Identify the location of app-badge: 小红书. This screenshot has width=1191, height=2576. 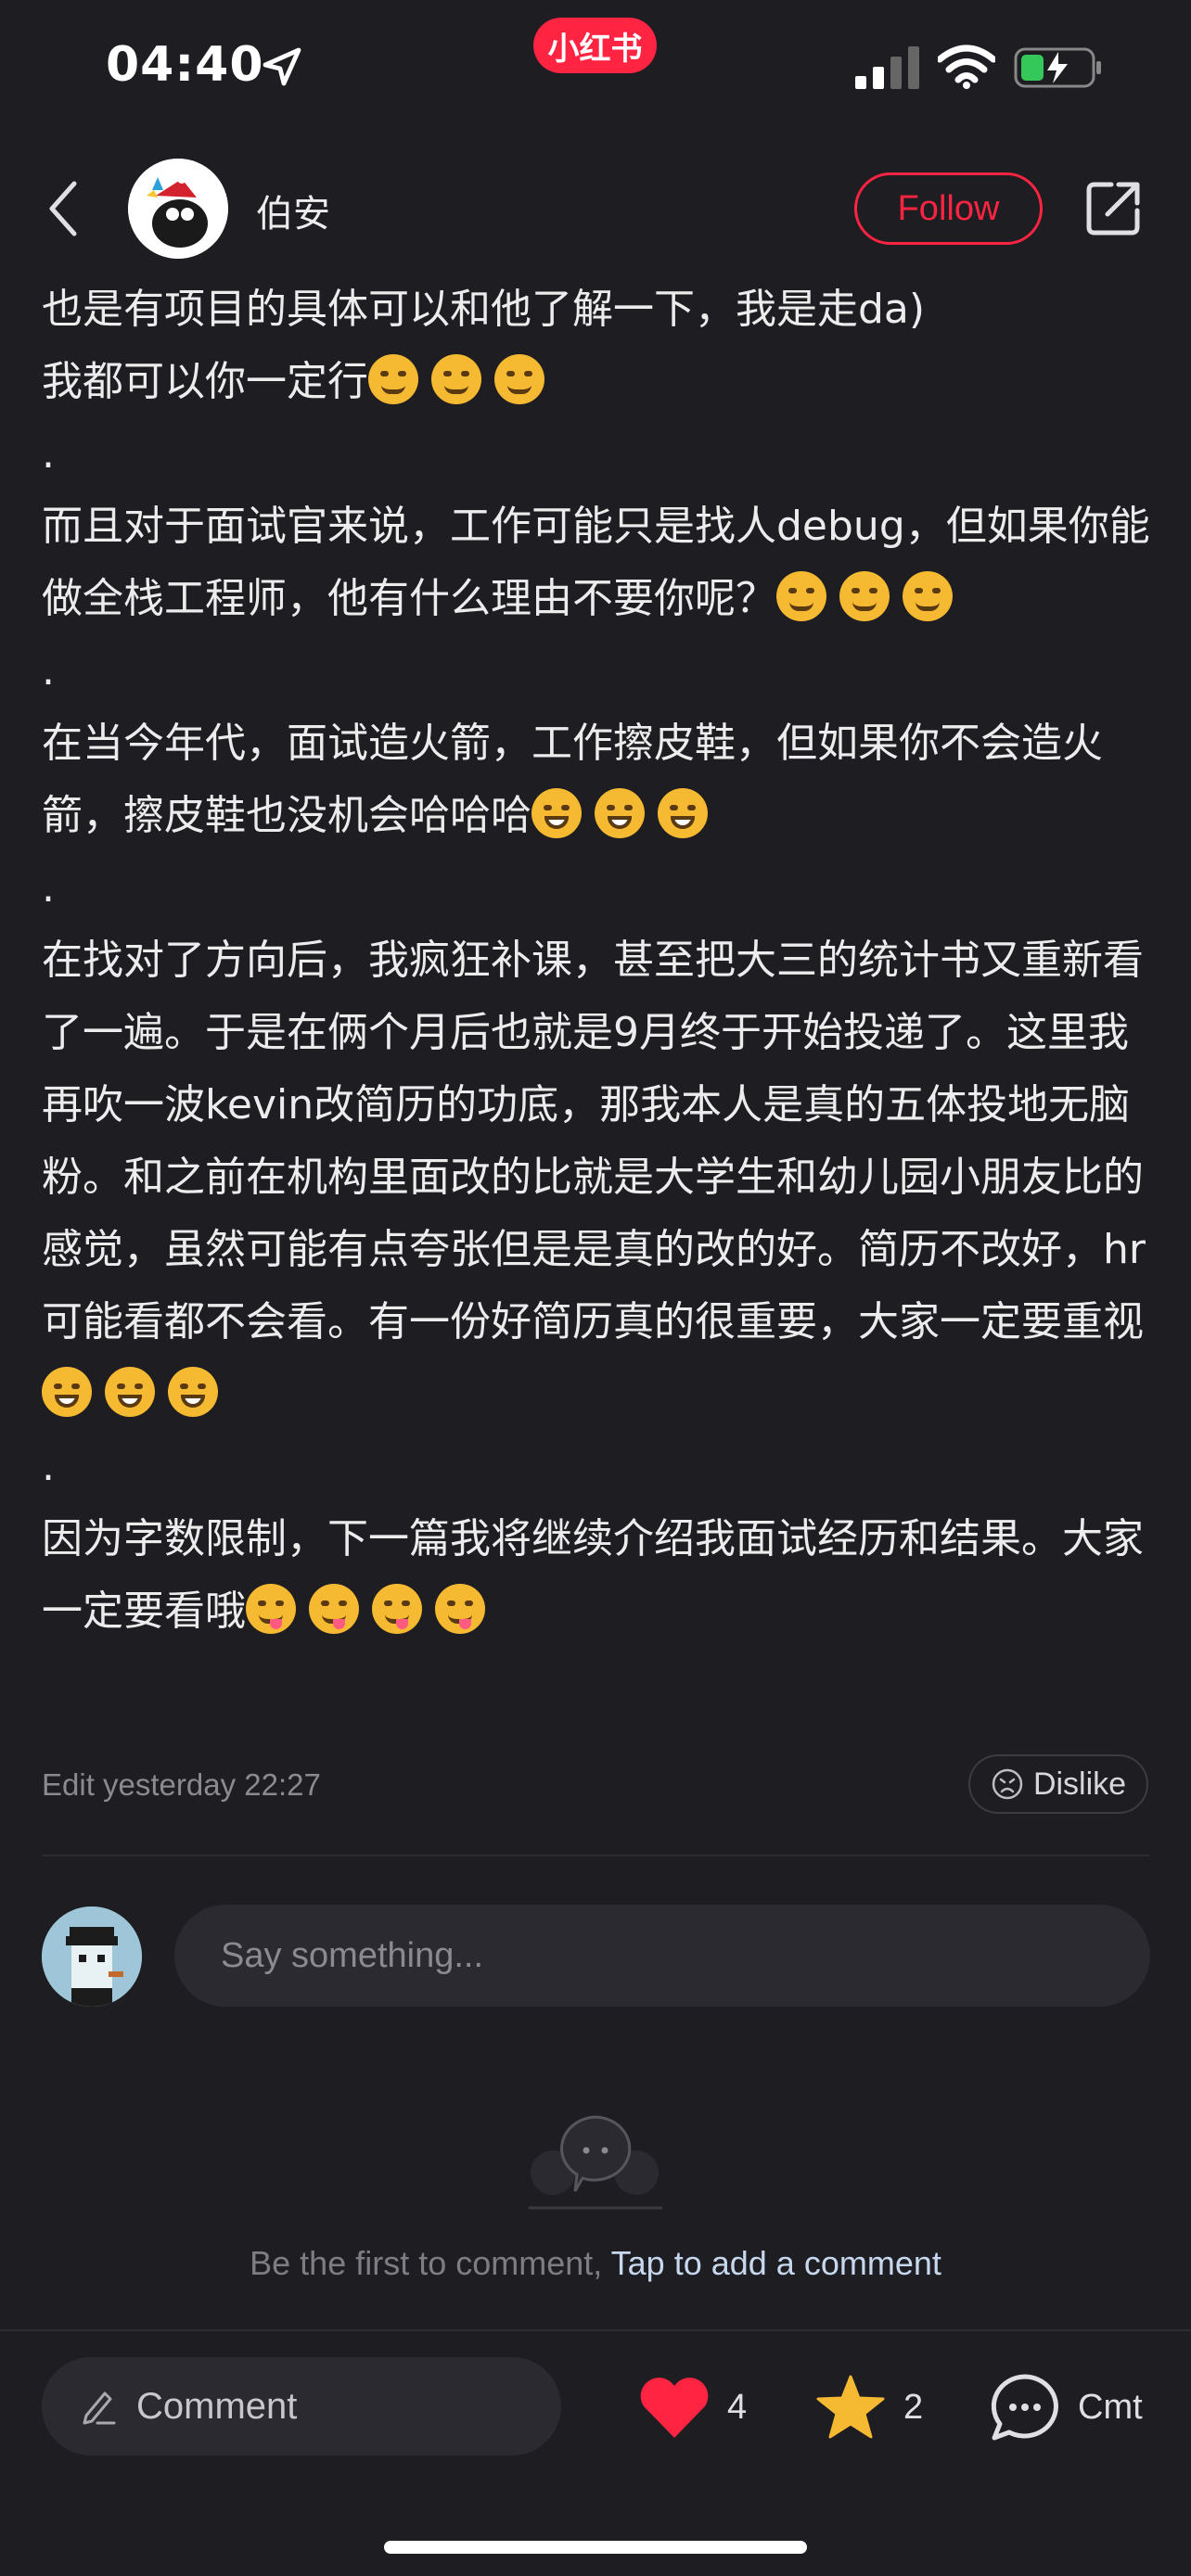
(595, 46).